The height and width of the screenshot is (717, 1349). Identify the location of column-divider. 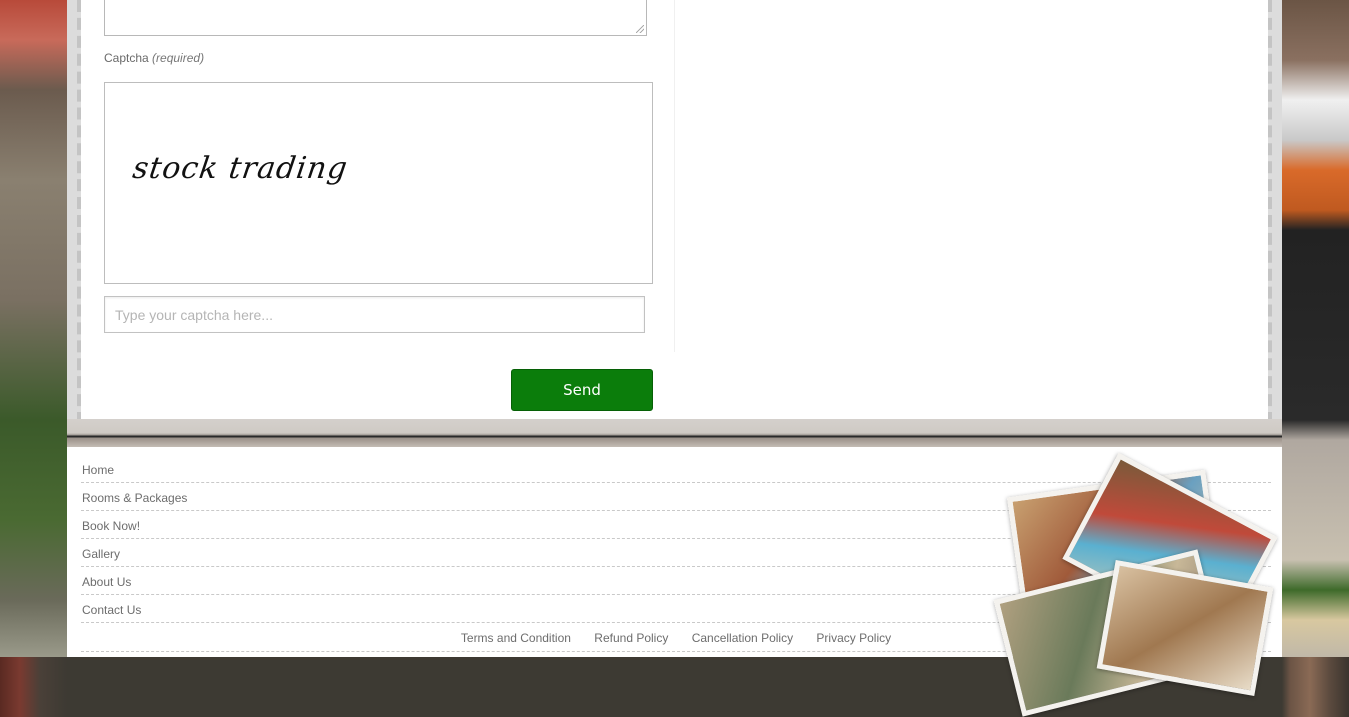
(674, 176).